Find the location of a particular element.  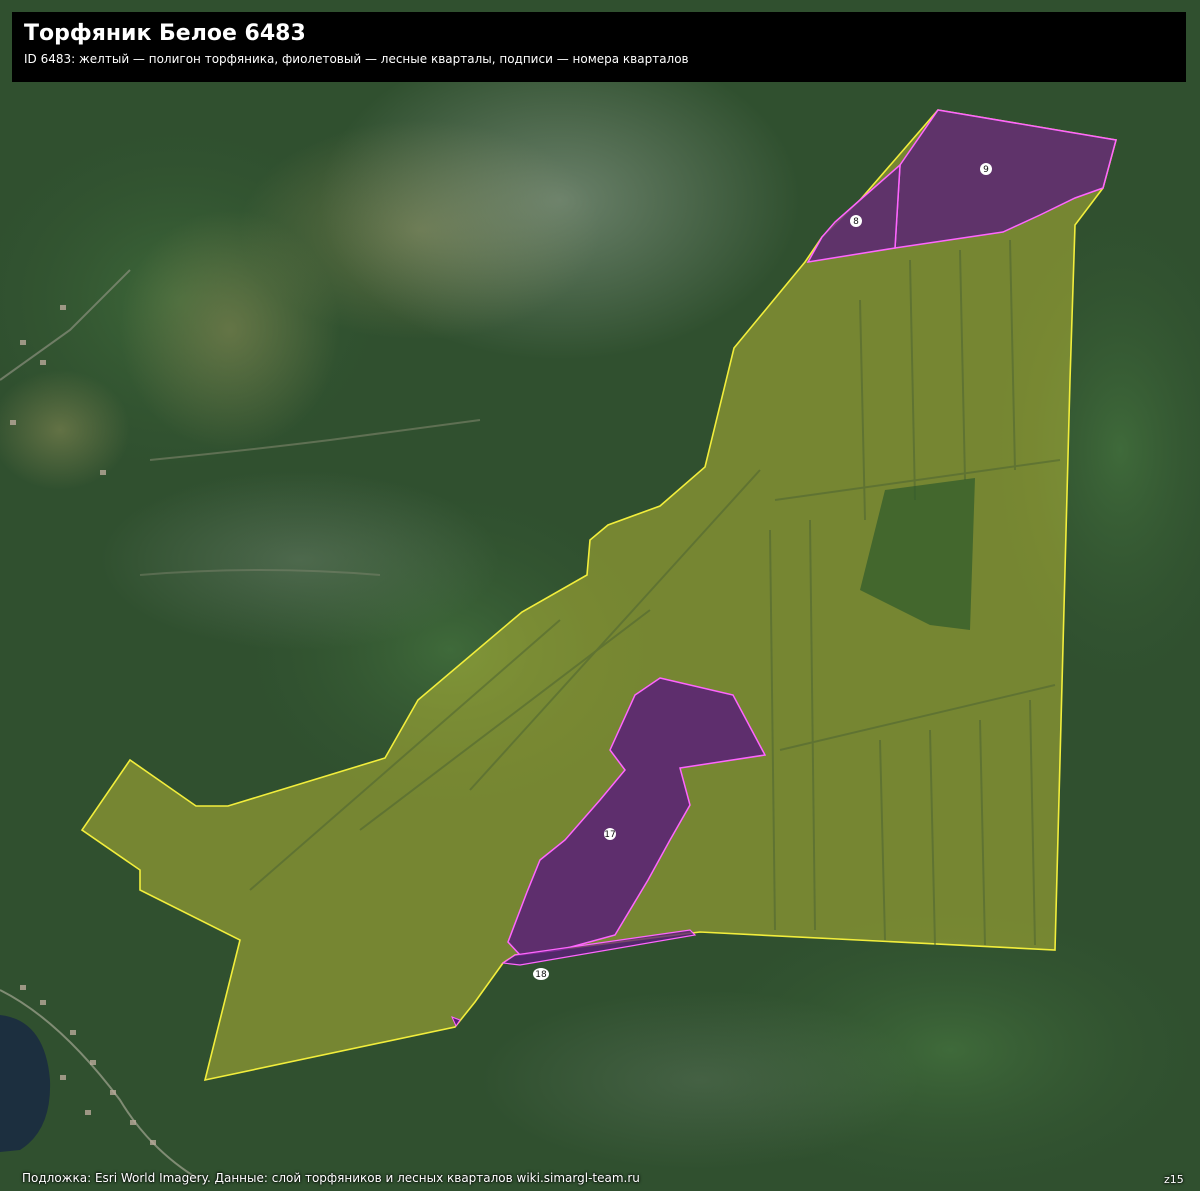

quarter-label-17: 17 is located at coordinates (610, 834).